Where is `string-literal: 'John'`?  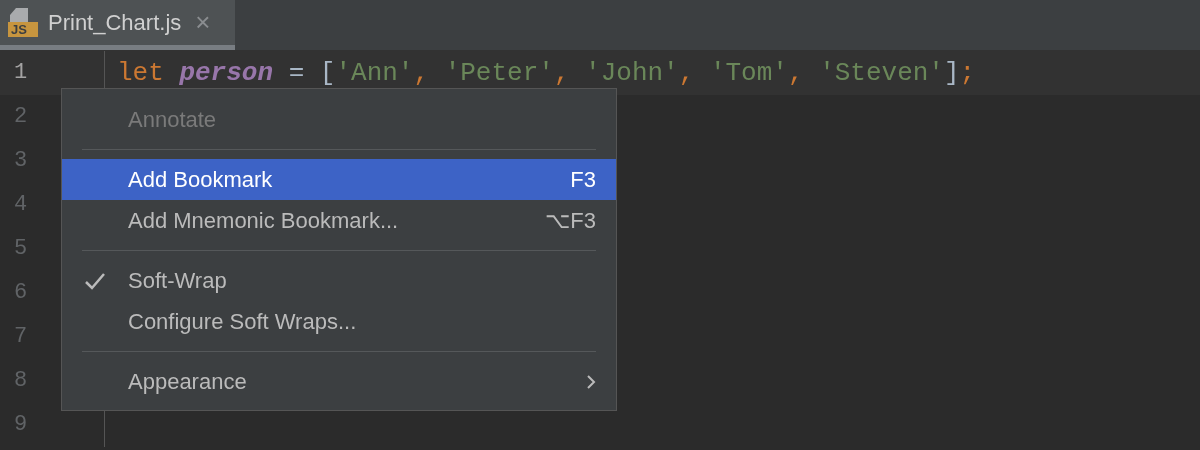
string-literal: 'John' is located at coordinates (632, 73).